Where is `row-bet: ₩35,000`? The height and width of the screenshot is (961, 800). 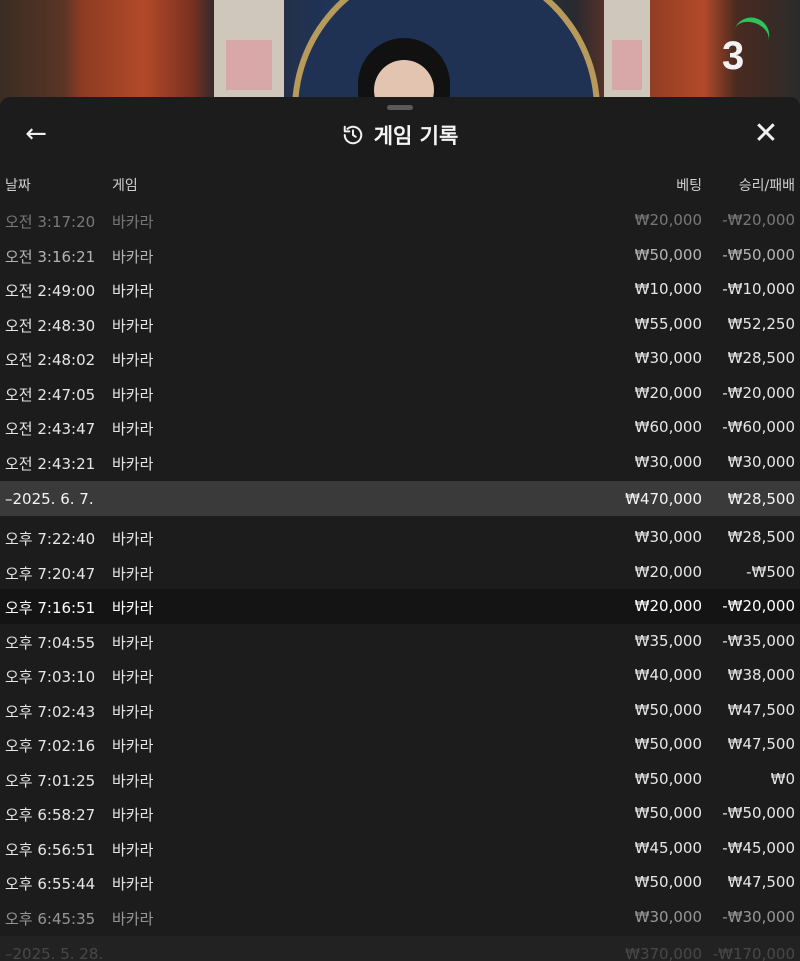
row-bet: ₩35,000 is located at coordinates (668, 640).